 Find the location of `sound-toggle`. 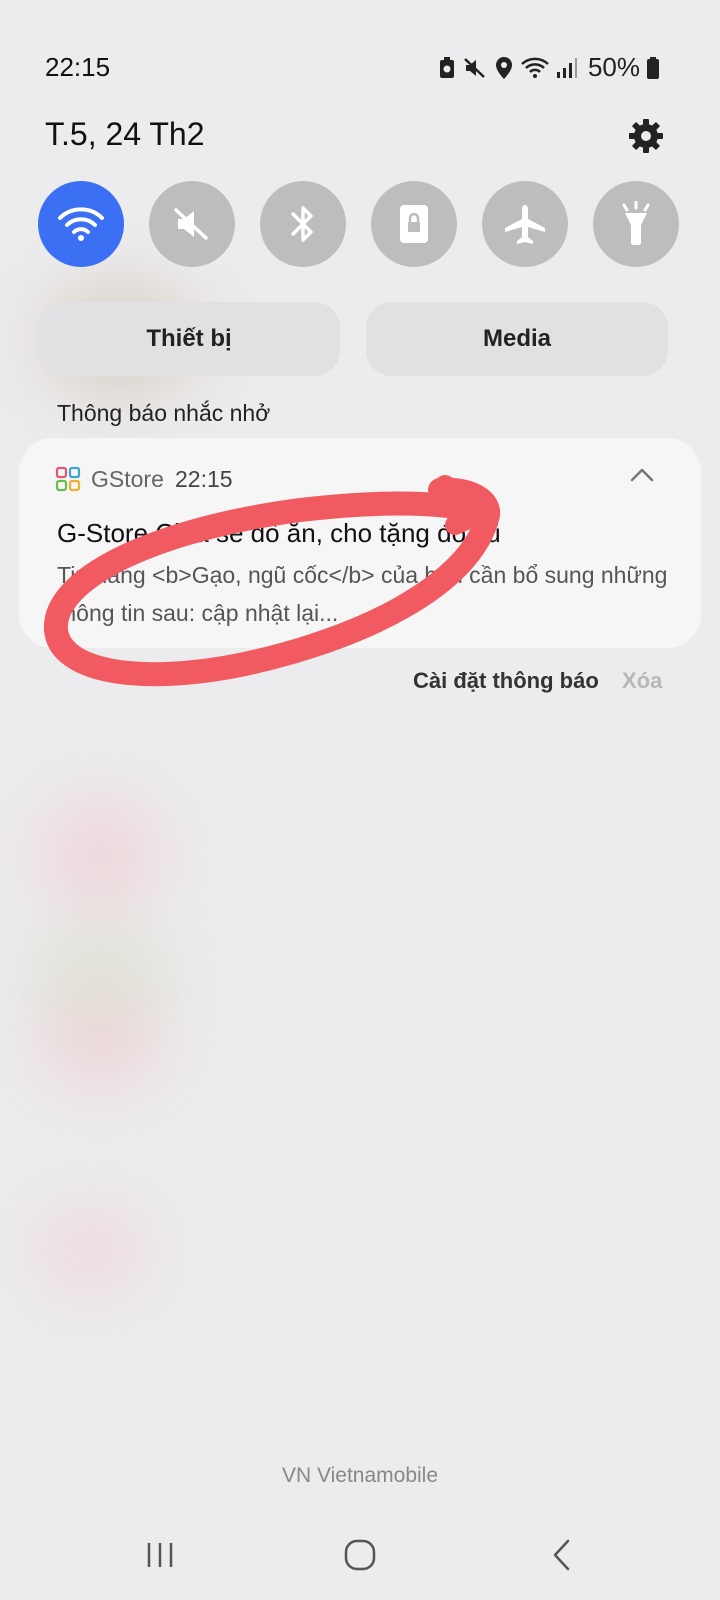

sound-toggle is located at coordinates (192, 224).